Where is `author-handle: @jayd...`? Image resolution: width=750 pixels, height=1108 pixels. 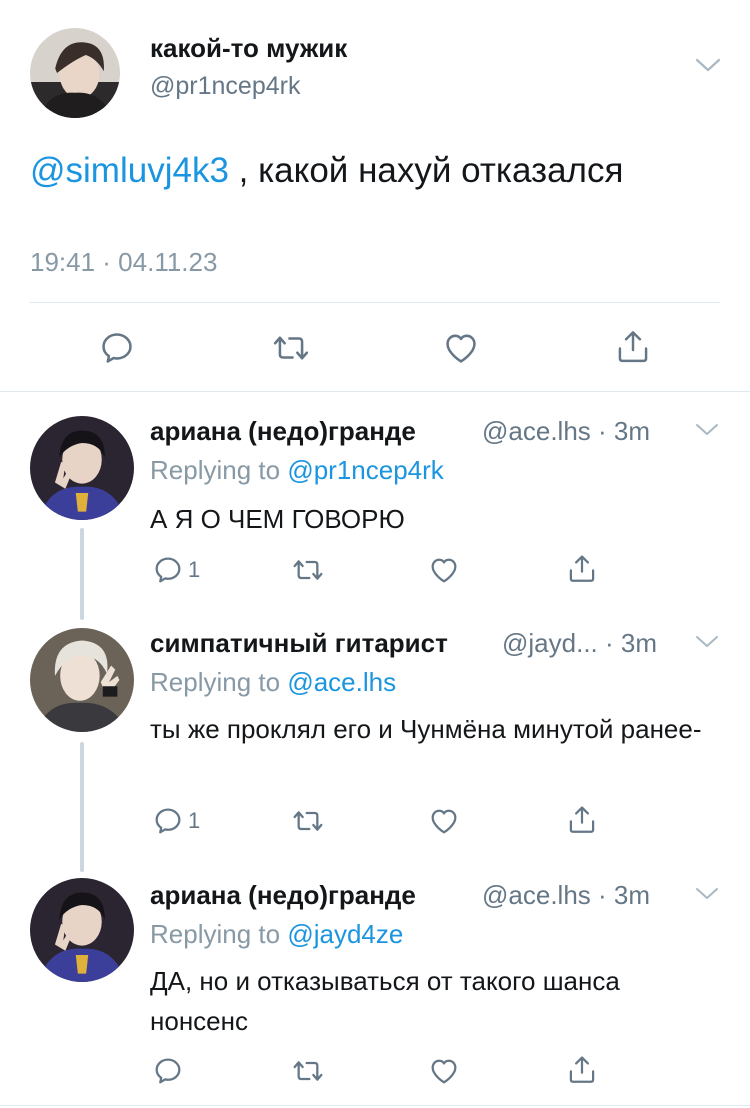
author-handle: @jayd... is located at coordinates (550, 643).